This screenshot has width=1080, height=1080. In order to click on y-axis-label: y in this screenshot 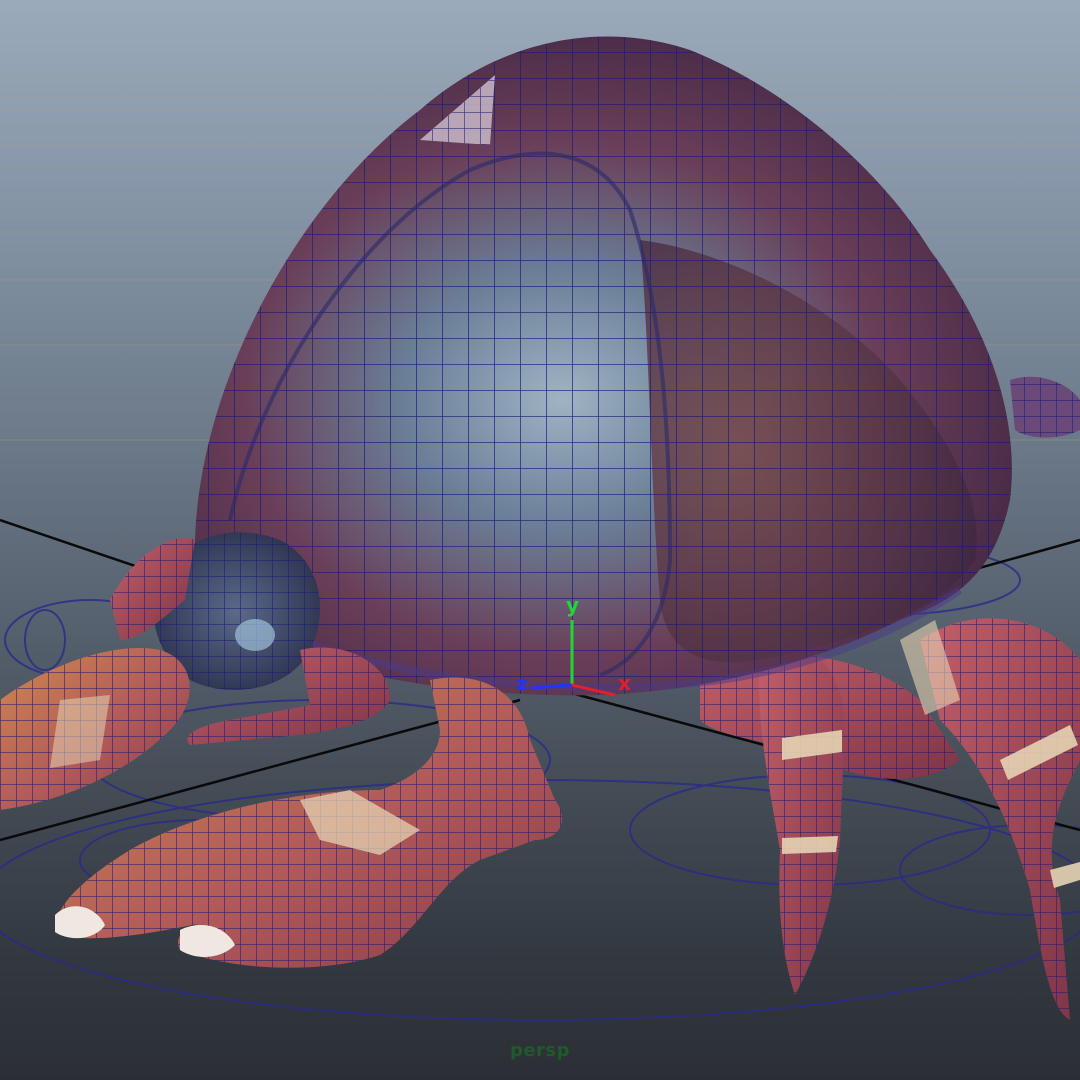, I will do `click(572, 605)`.